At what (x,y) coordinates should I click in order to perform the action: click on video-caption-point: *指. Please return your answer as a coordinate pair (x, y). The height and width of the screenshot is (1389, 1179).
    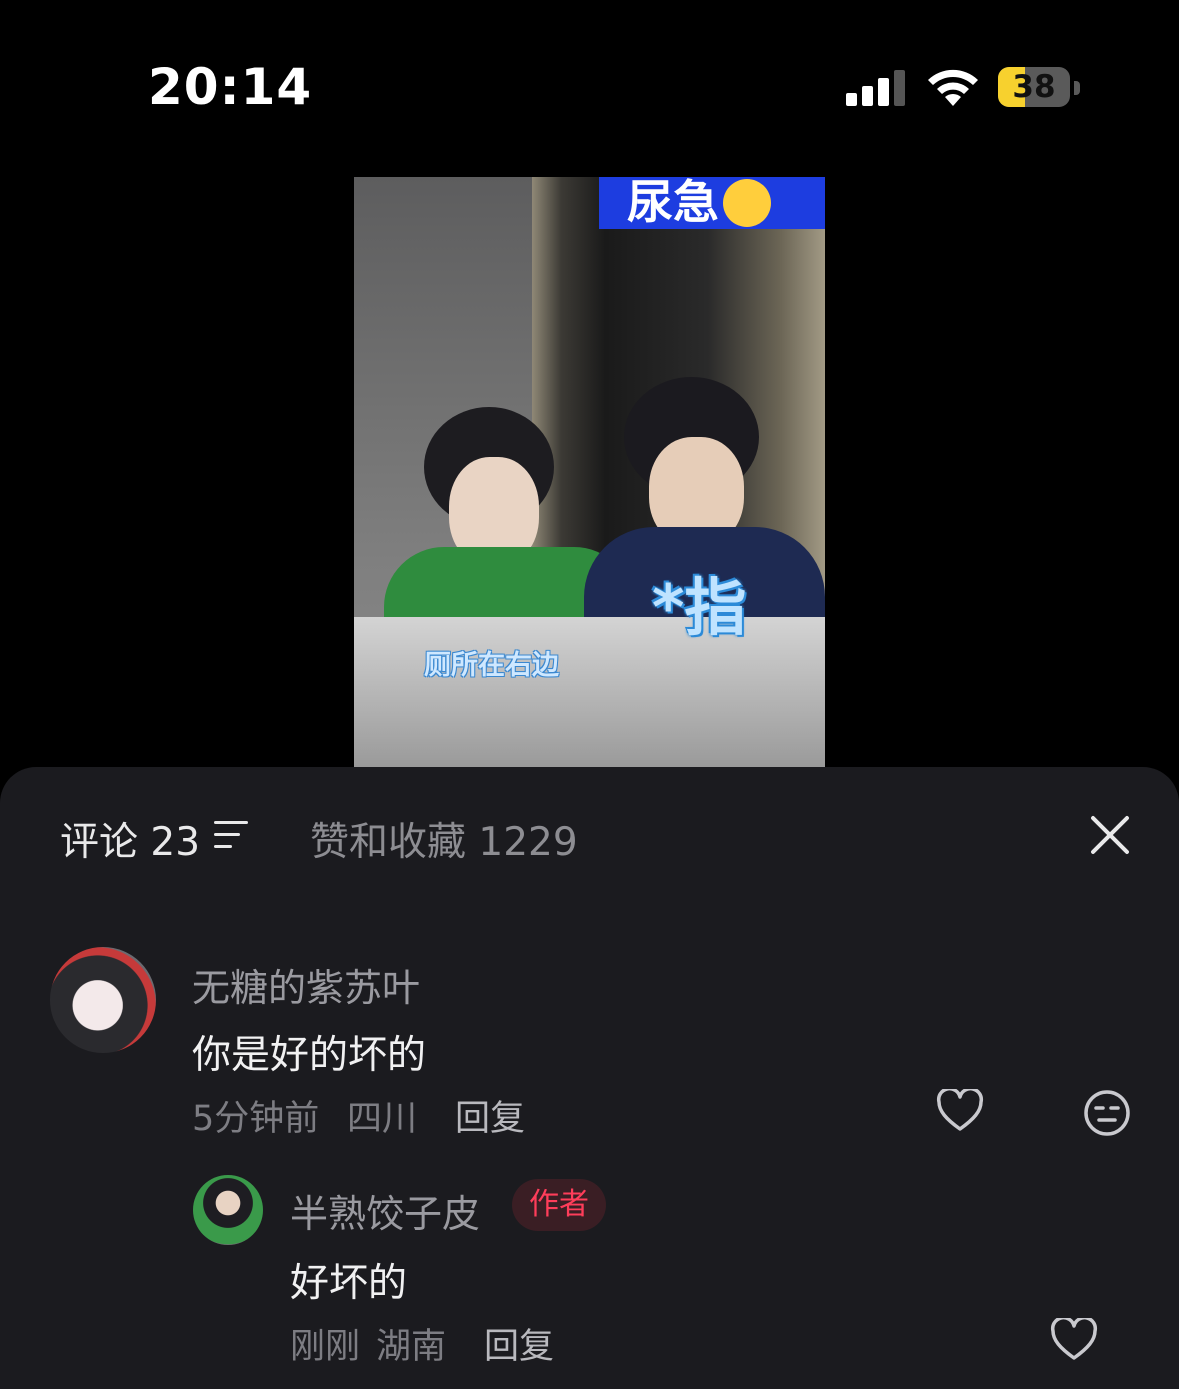
    Looking at the image, I should click on (699, 607).